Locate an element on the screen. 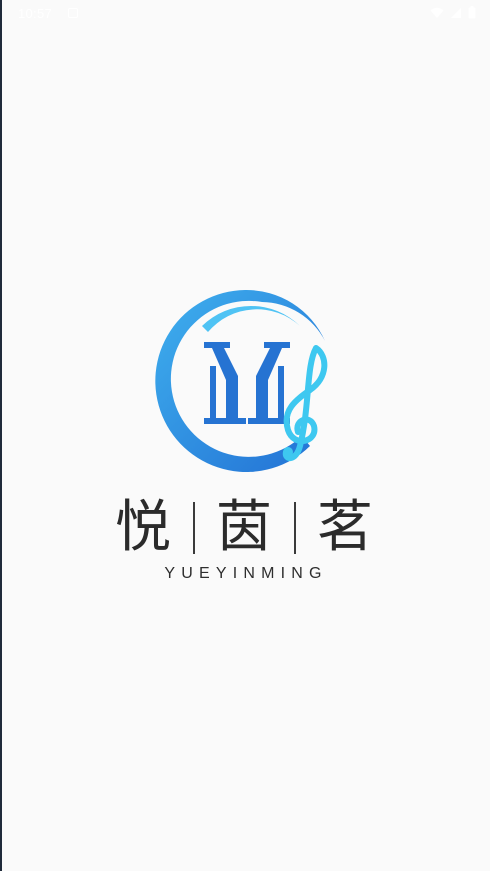 The width and height of the screenshot is (490, 871). status-icons is located at coordinates (453, 12).